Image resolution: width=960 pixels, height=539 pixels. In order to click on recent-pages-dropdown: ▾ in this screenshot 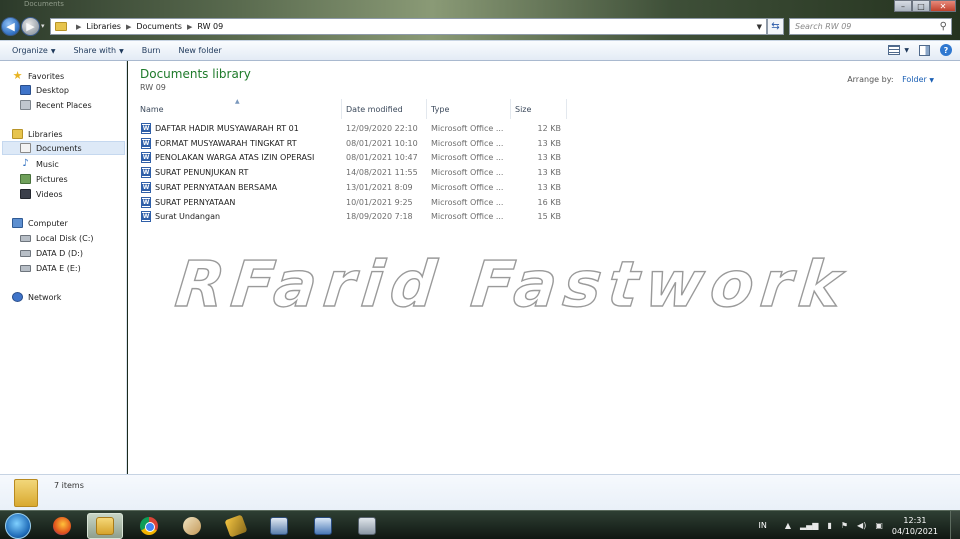, I will do `click(43, 26)`.